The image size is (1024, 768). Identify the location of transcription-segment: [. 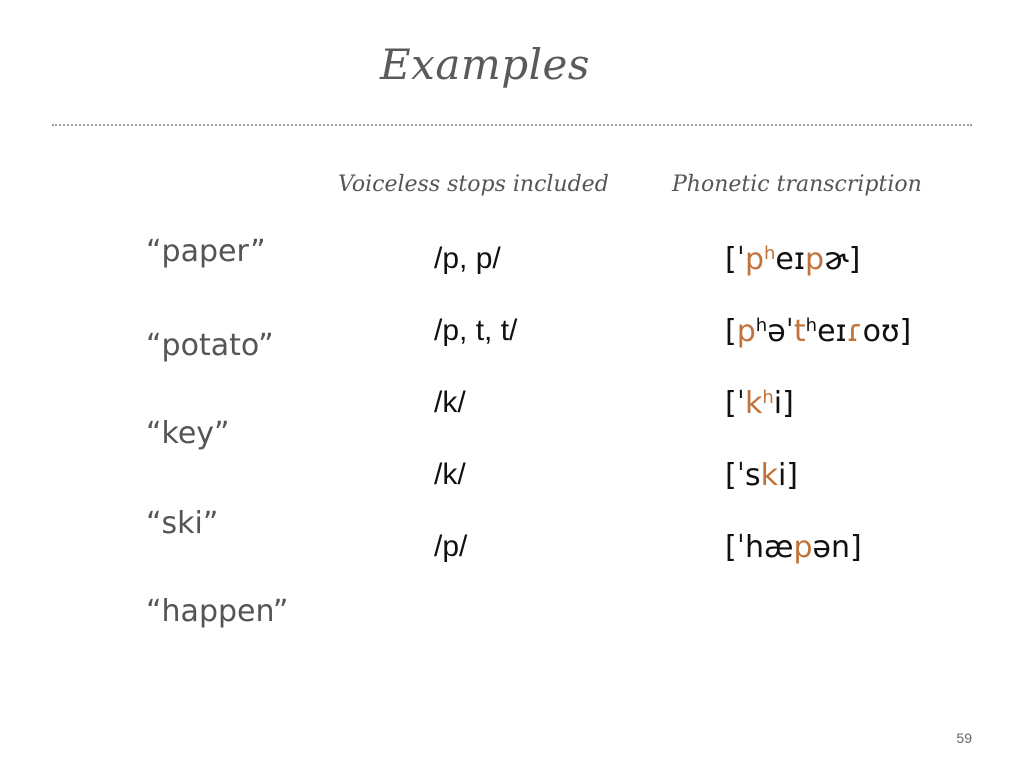
(731, 331).